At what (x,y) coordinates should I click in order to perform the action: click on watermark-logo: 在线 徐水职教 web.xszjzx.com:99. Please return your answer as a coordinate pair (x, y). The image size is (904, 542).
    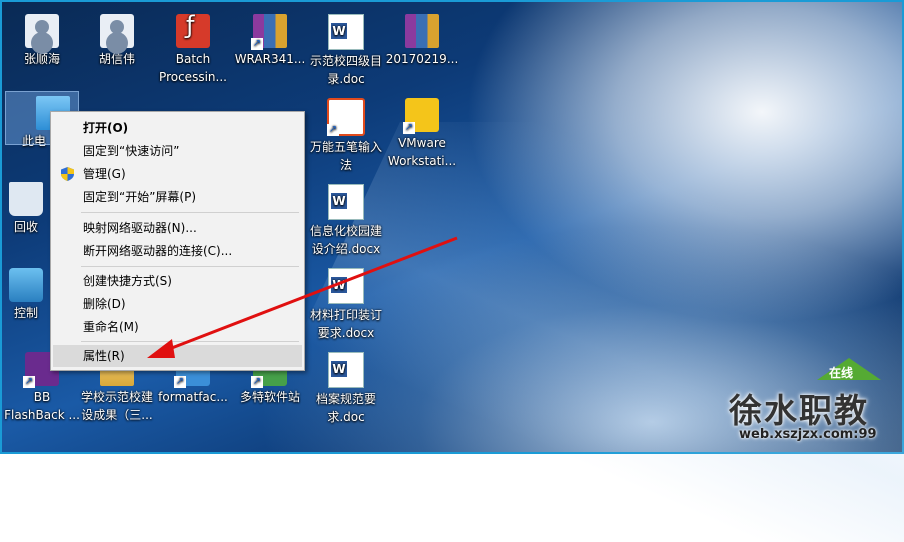
    Looking at the image, I should click on (807, 402).